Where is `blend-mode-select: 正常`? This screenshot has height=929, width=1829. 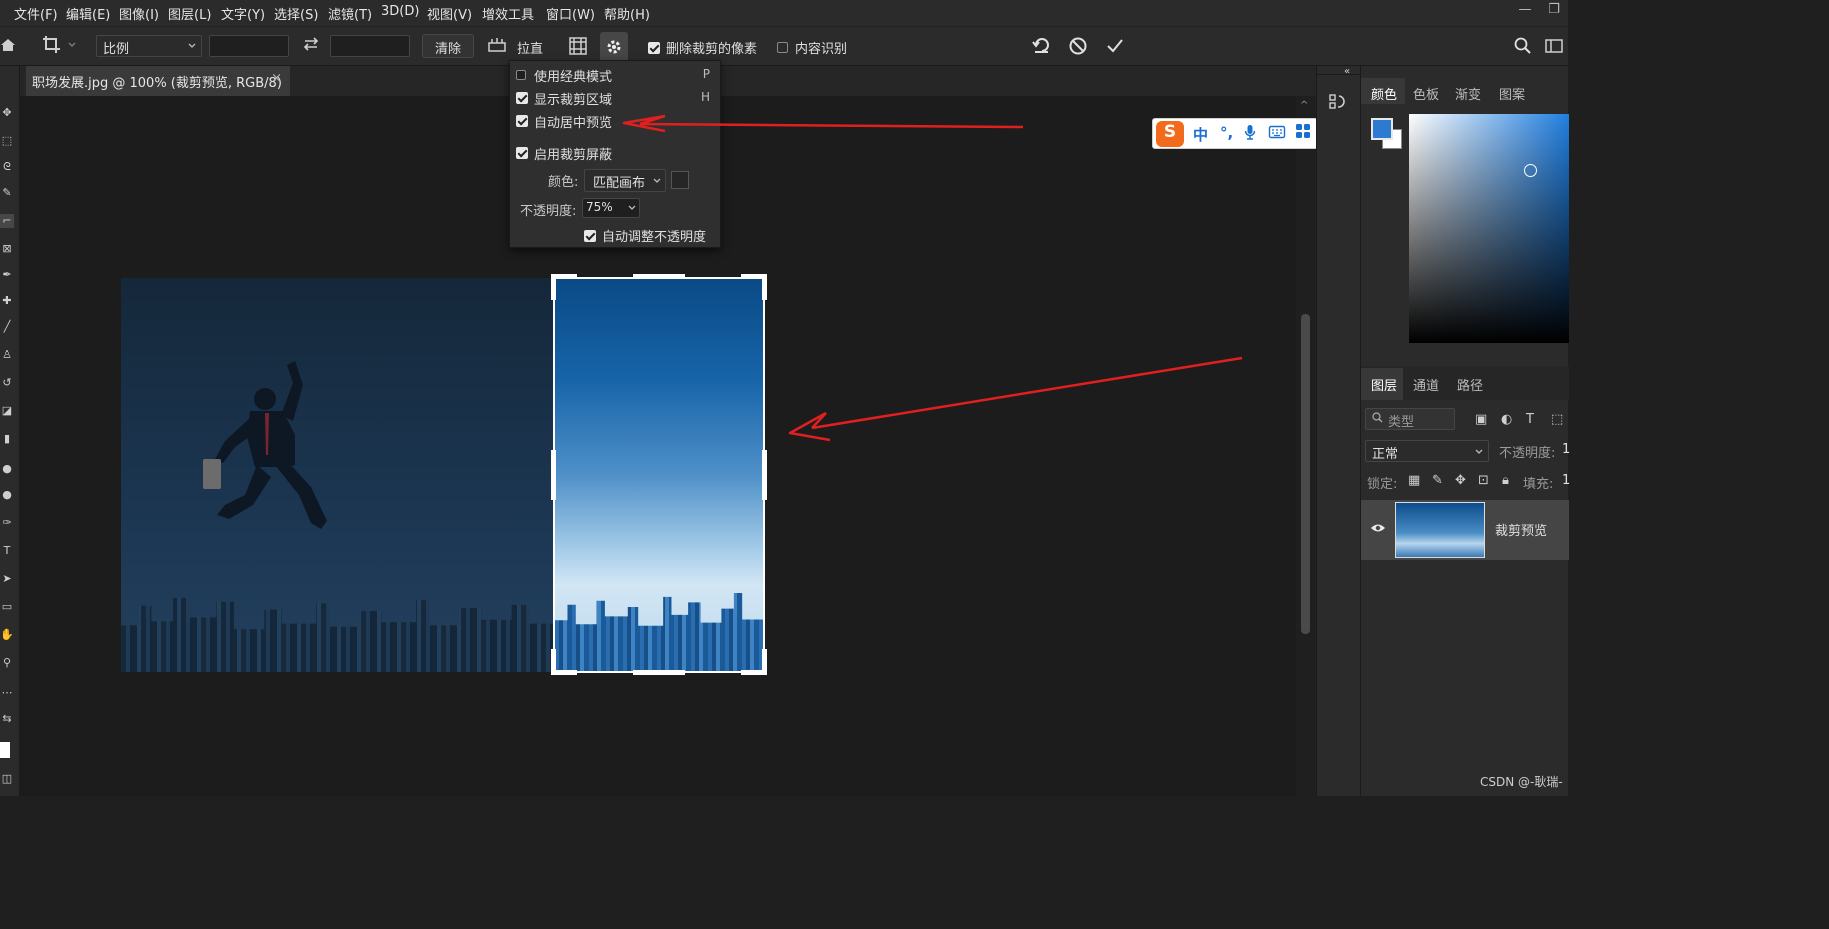 blend-mode-select: 正常 is located at coordinates (1427, 451).